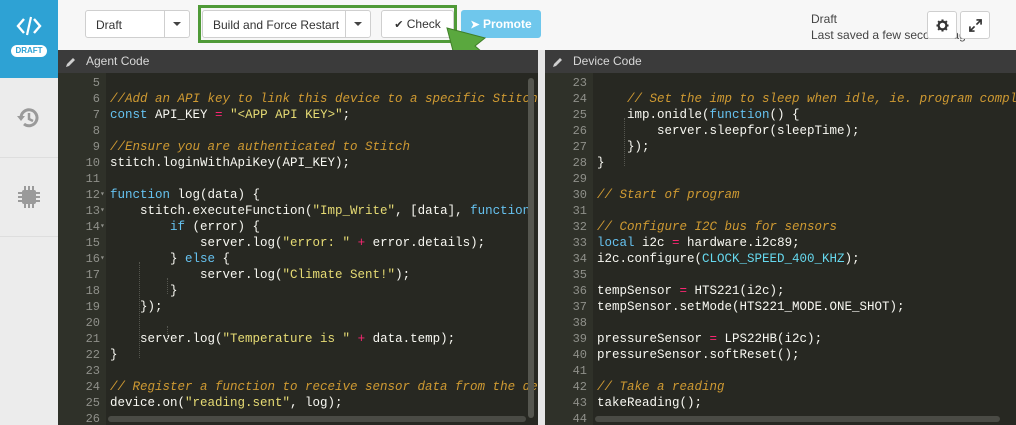 The height and width of the screenshot is (425, 1016). Describe the element at coordinates (29, 197) in the screenshot. I see `device-button` at that location.